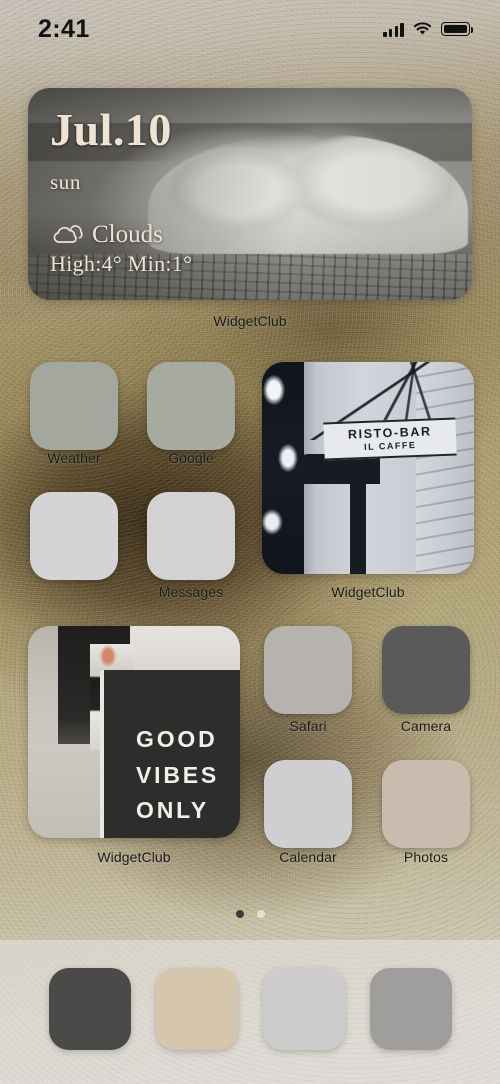 This screenshot has width=500, height=1084. Describe the element at coordinates (250, 1009) in the screenshot. I see `dock-icon-row` at that location.